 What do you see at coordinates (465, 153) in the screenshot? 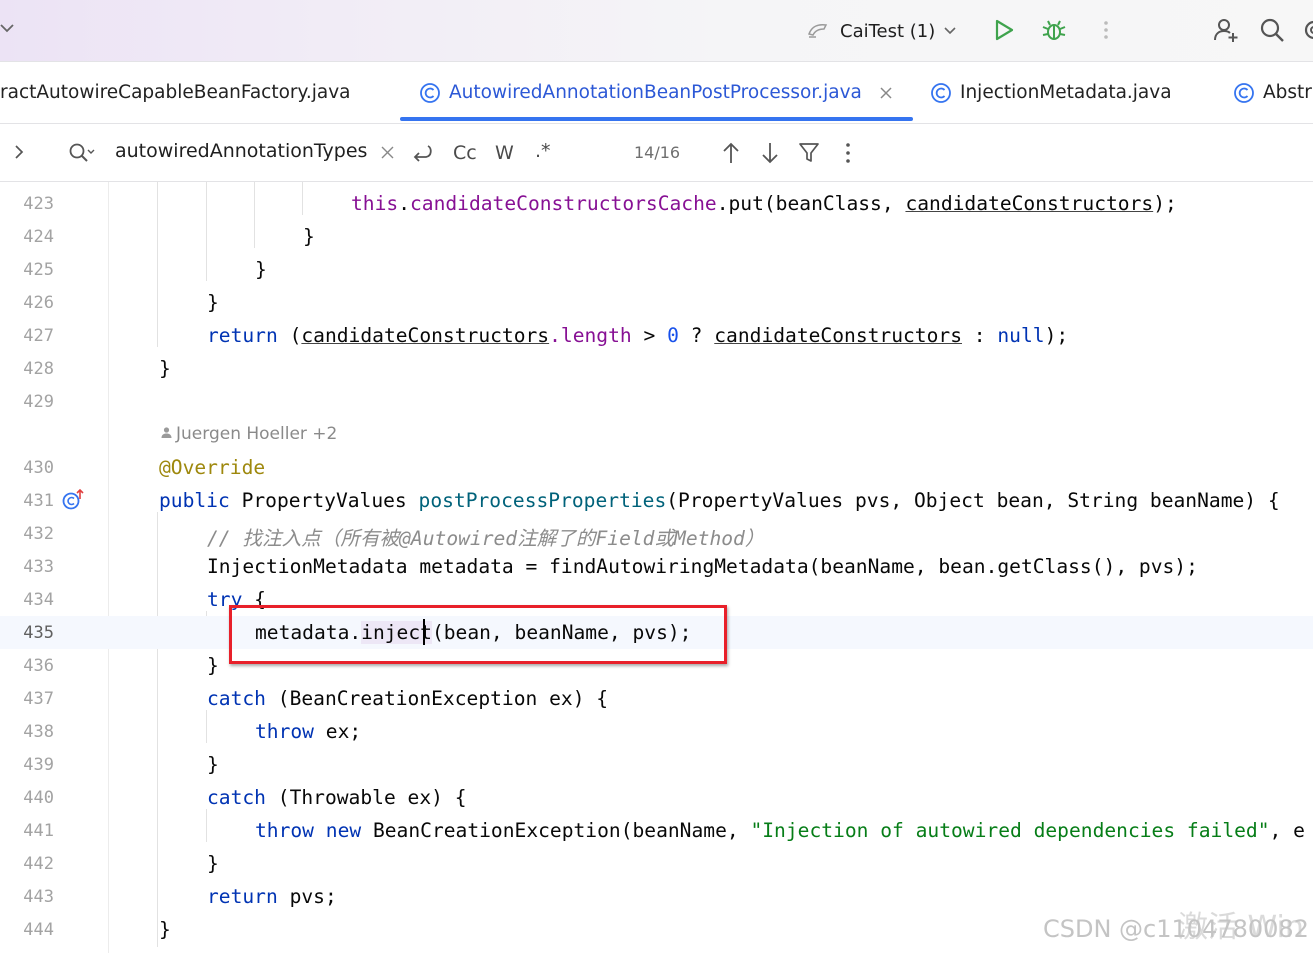
I see `match-case-toggle: Cc` at bounding box center [465, 153].